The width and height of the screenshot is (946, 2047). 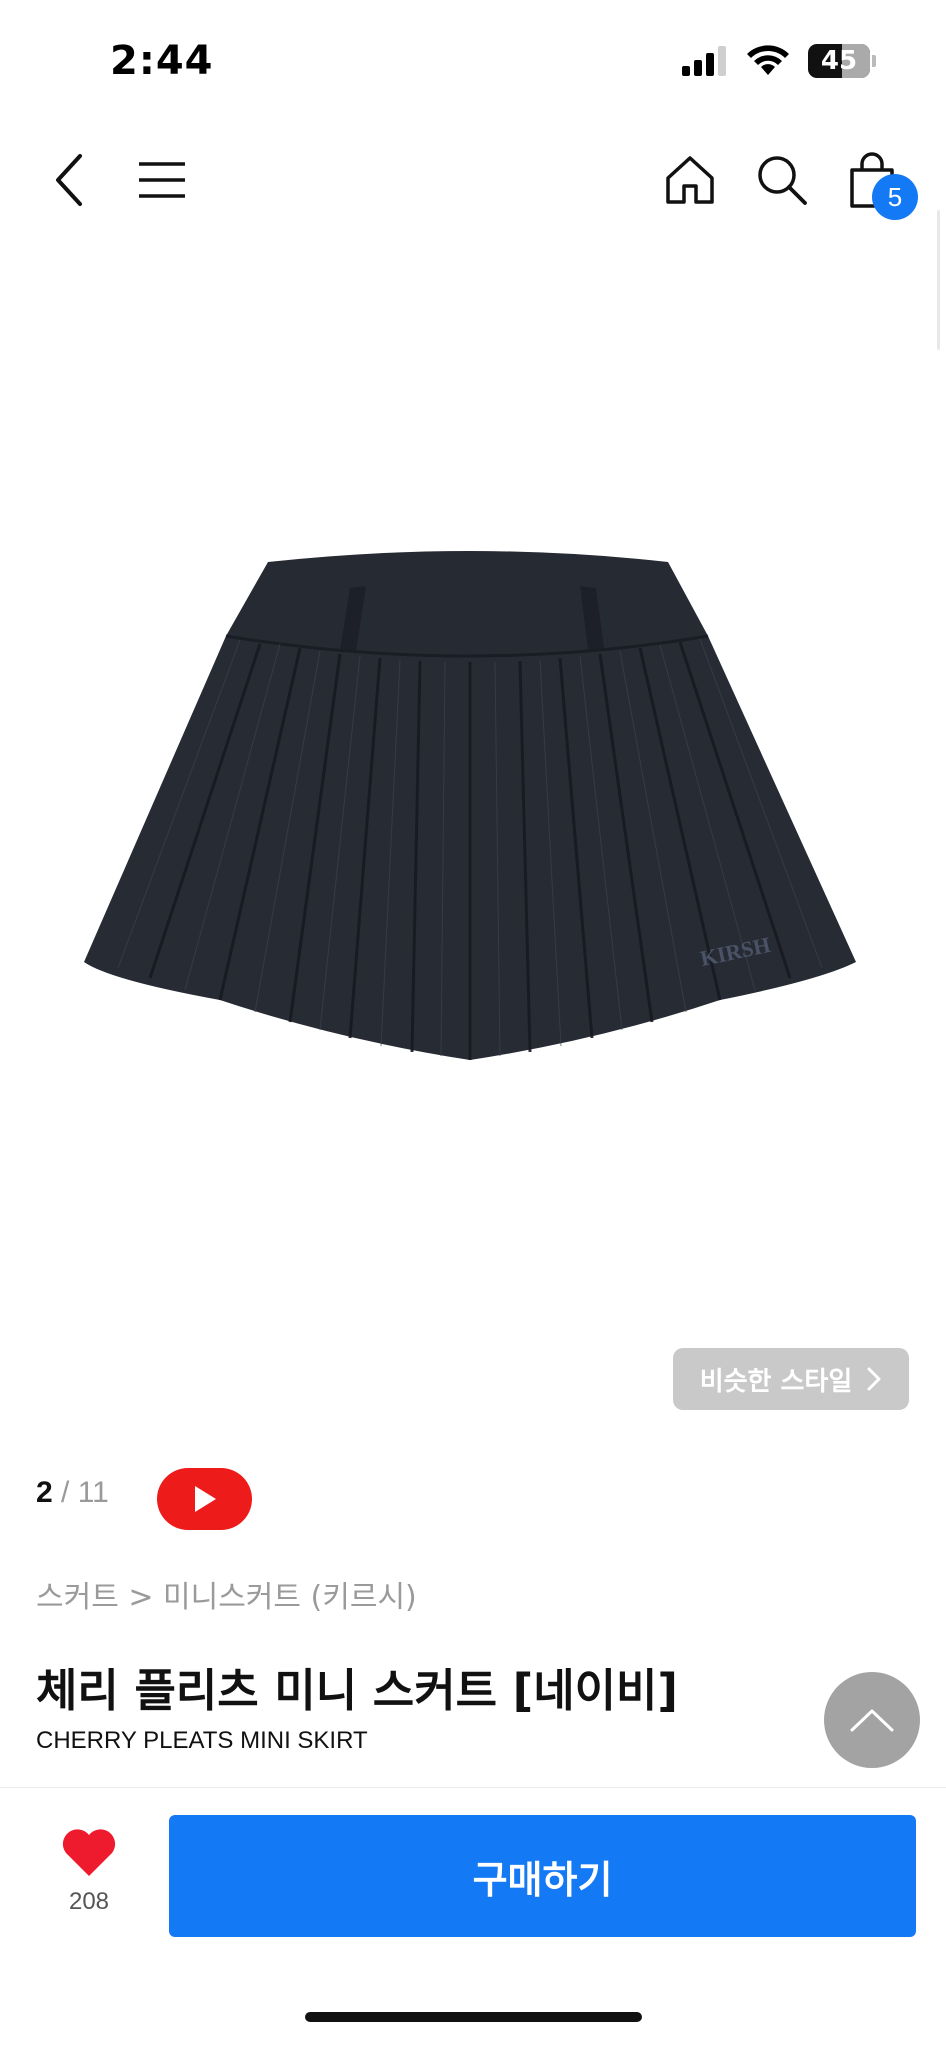 I want to click on bottom-divider, so click(x=473, y=1787).